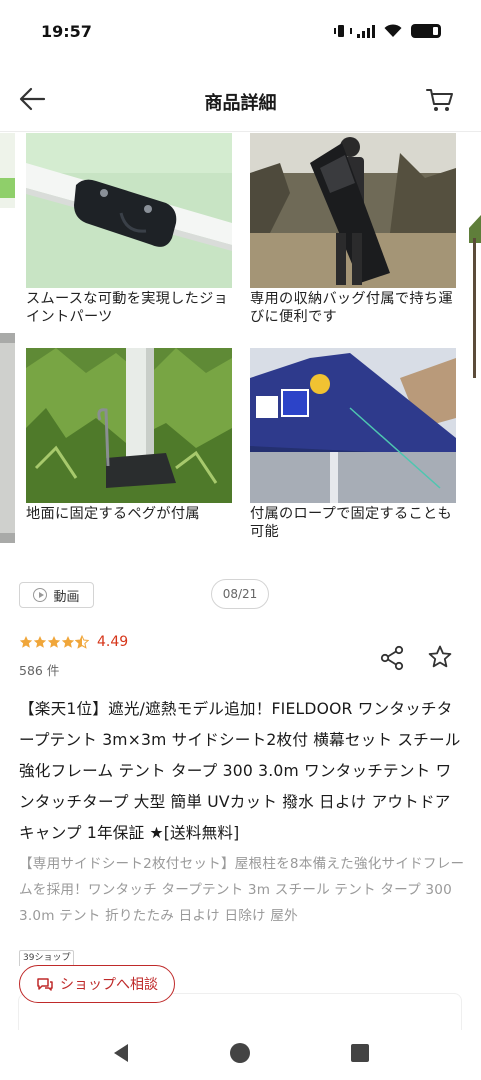 The image size is (481, 1080). Describe the element at coordinates (366, 31) in the screenshot. I see `signal-icon` at that location.